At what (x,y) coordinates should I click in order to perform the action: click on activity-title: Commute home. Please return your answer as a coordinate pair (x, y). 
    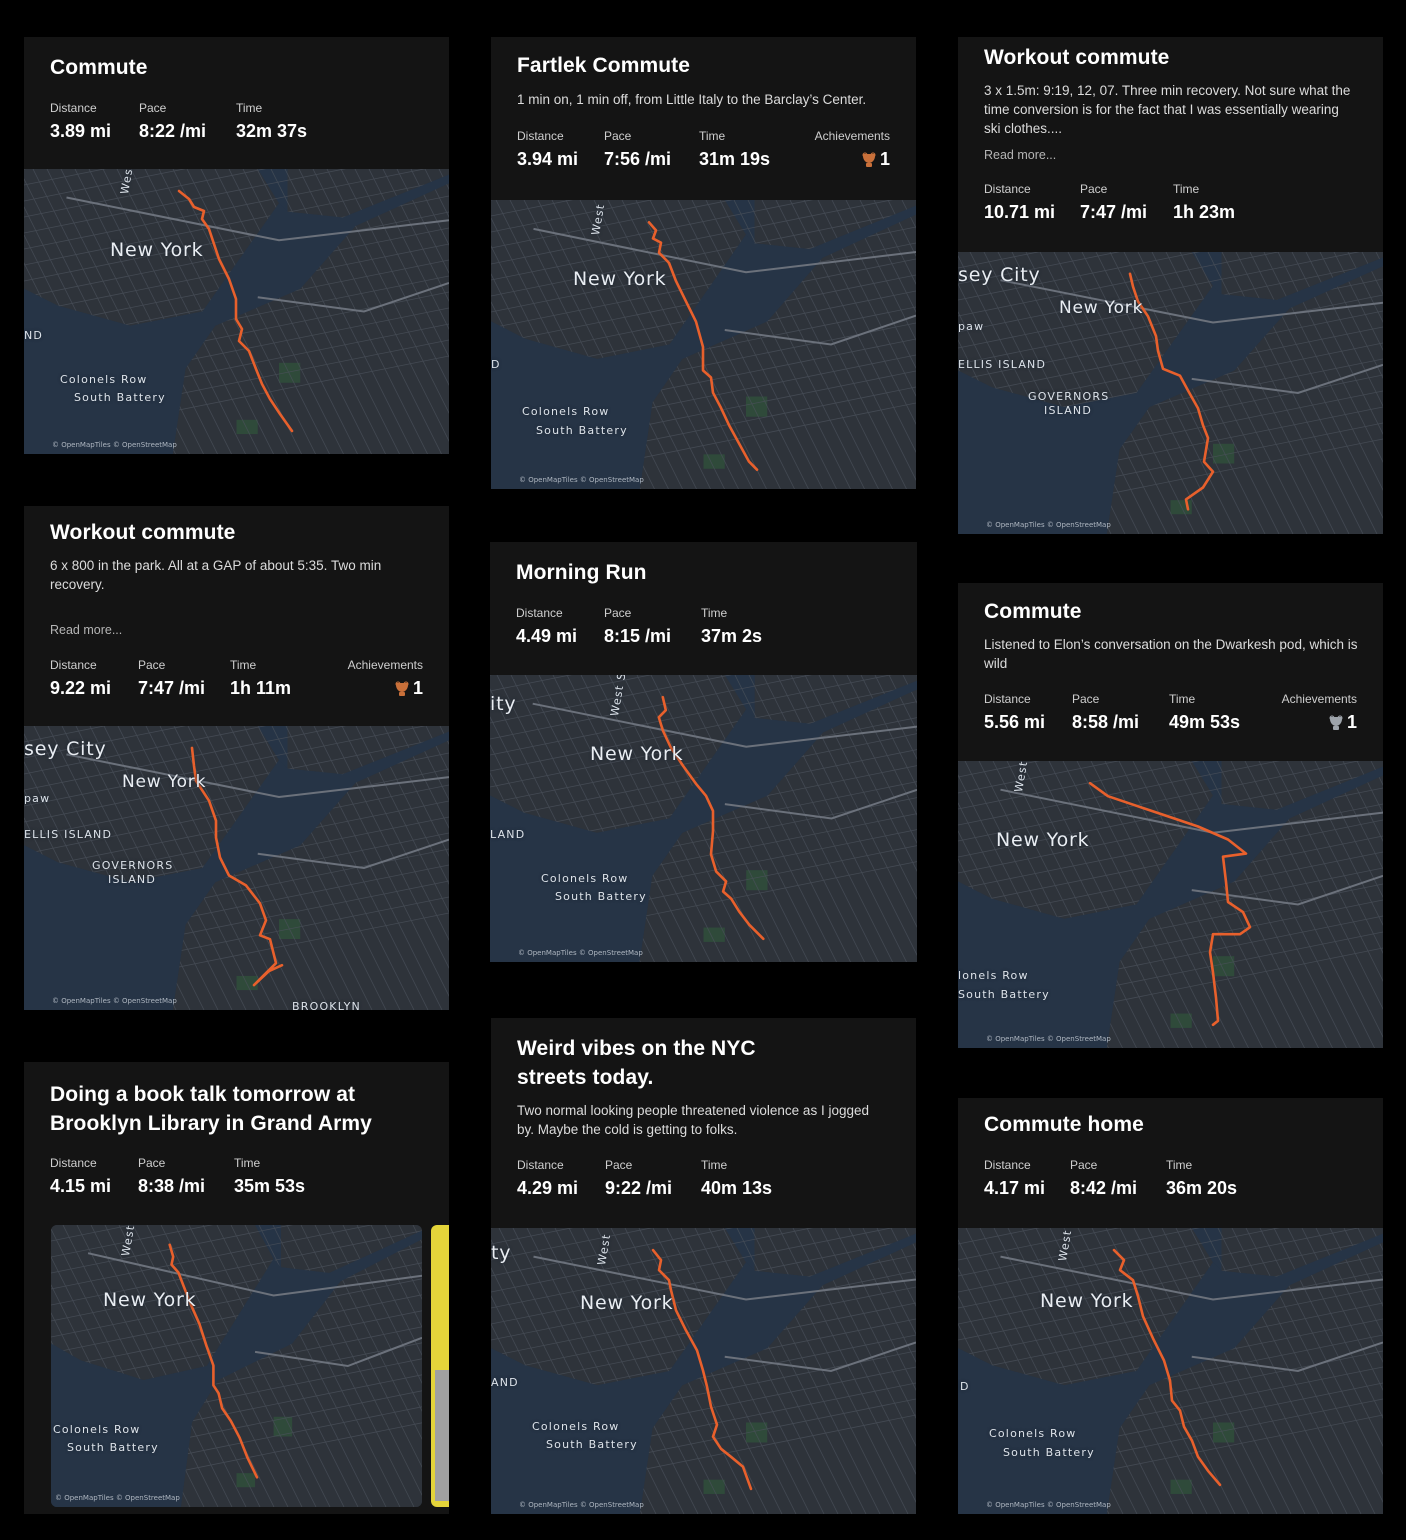
    Looking at the image, I should click on (1064, 1124).